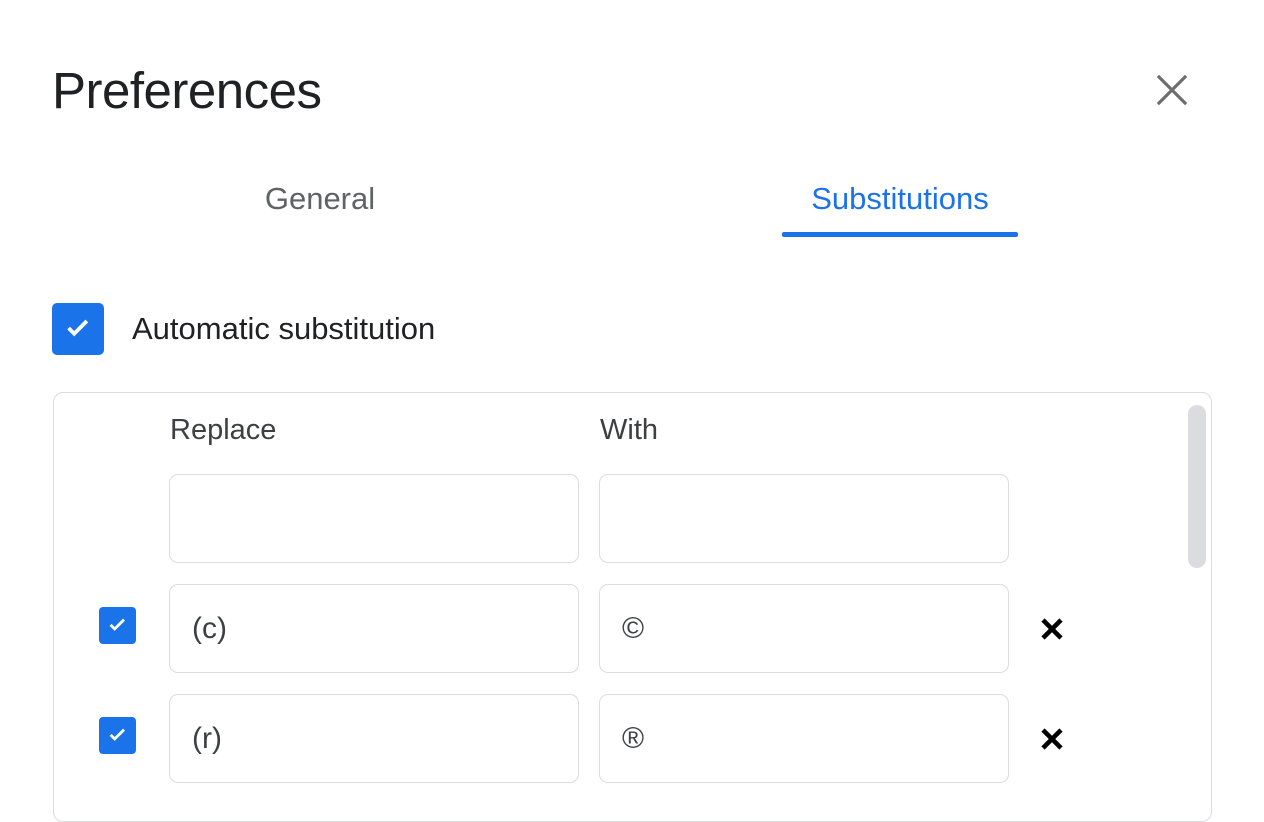 Image resolution: width=1264 pixels, height=822 pixels. I want to click on automatic-substitution-row: Automatic substitution, so click(243, 329).